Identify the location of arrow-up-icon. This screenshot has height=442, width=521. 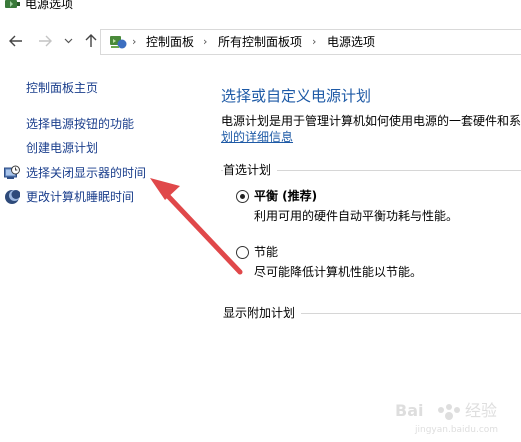
(91, 40).